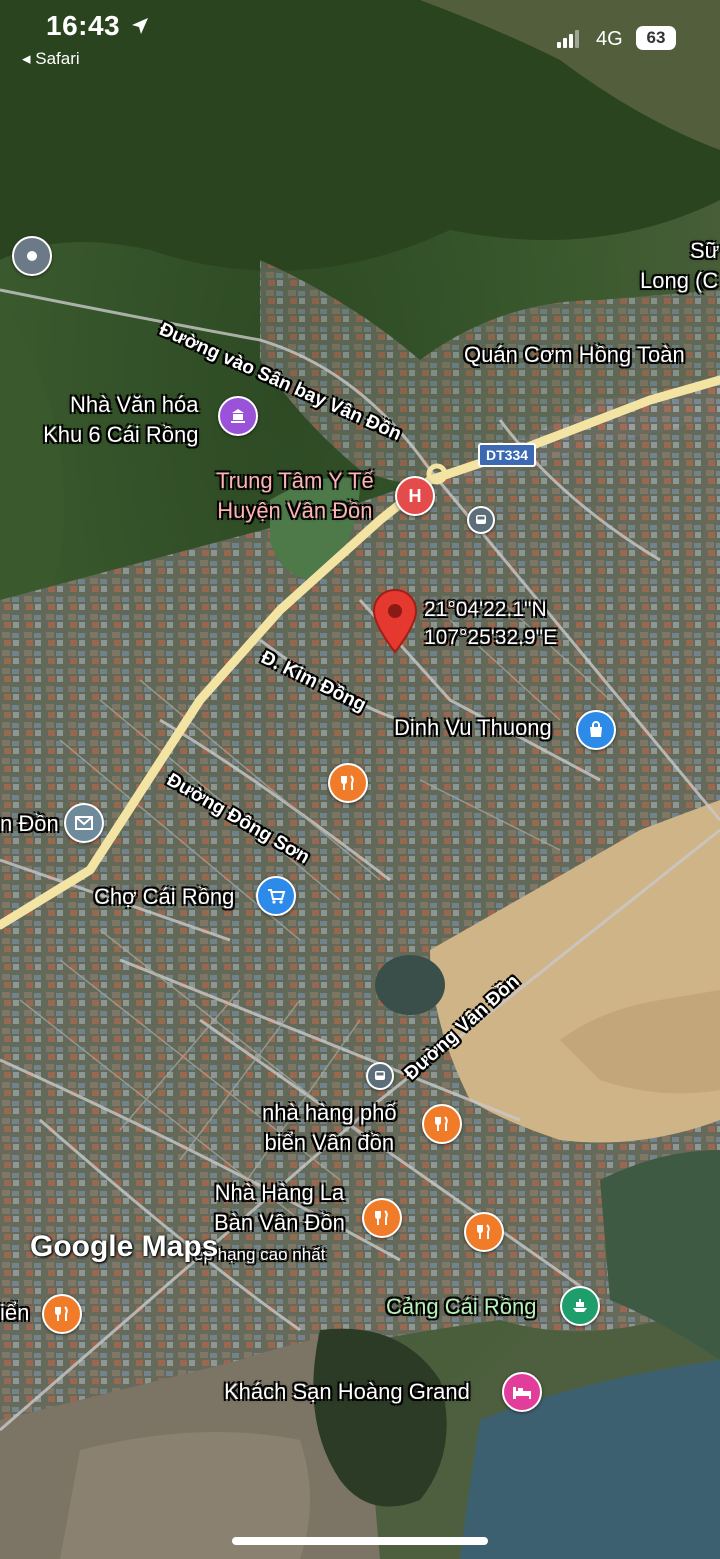  What do you see at coordinates (329, 1112) in the screenshot?
I see `place-nha-hang-pho-line1: nhà hàng phố` at bounding box center [329, 1112].